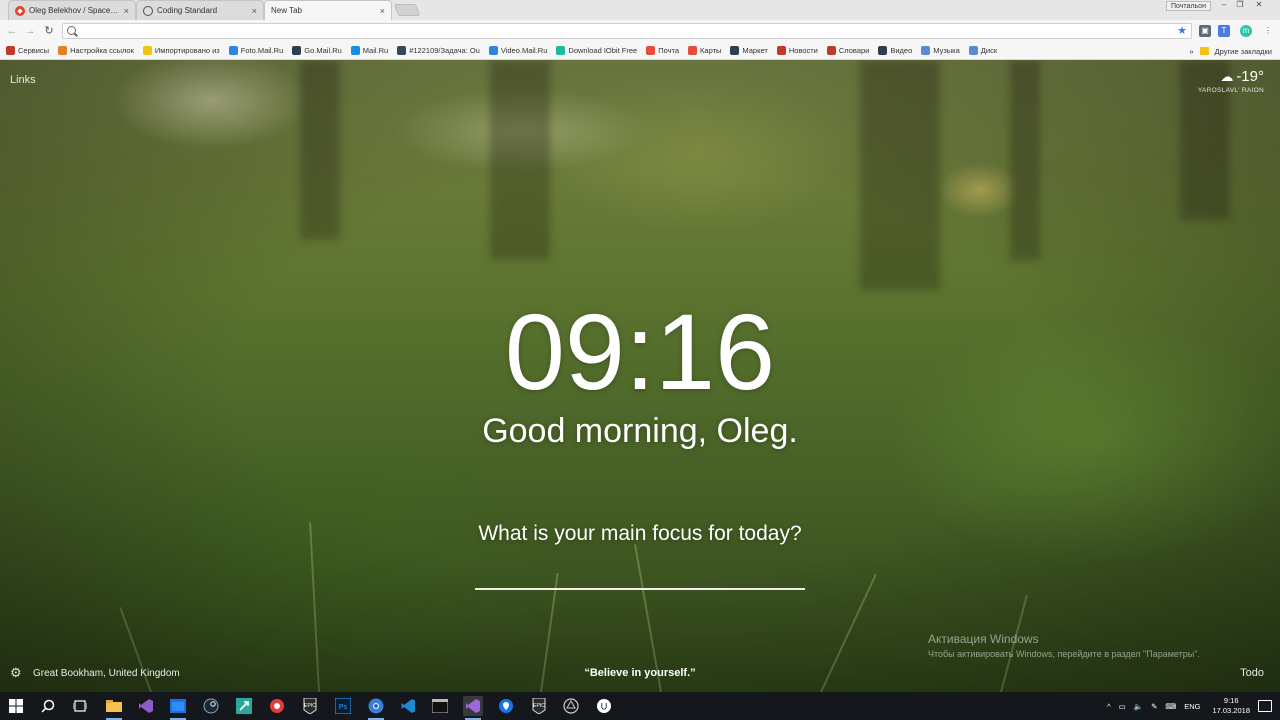 The height and width of the screenshot is (720, 1280). I want to click on links-button: Links, so click(23, 80).